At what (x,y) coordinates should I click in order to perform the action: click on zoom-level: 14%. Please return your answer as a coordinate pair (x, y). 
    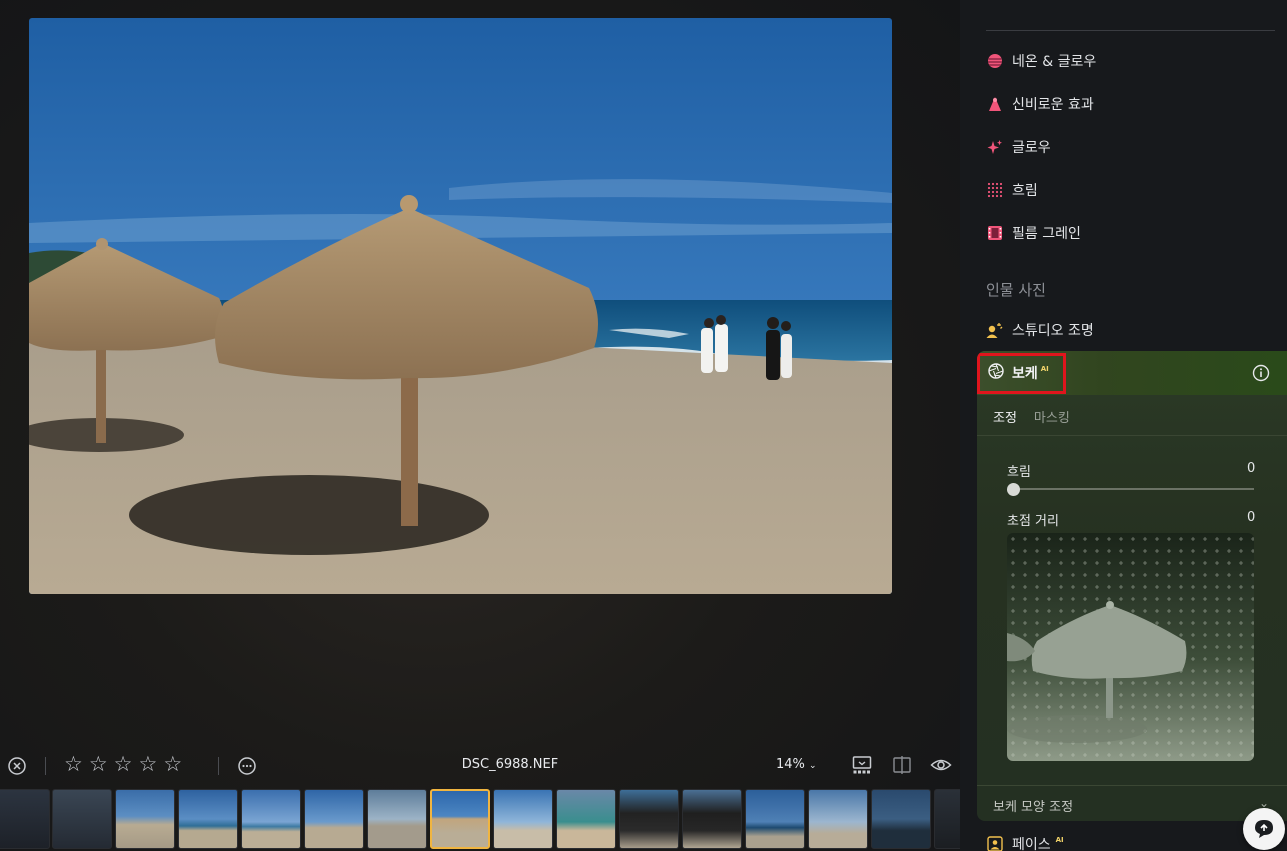
    Looking at the image, I should click on (790, 764).